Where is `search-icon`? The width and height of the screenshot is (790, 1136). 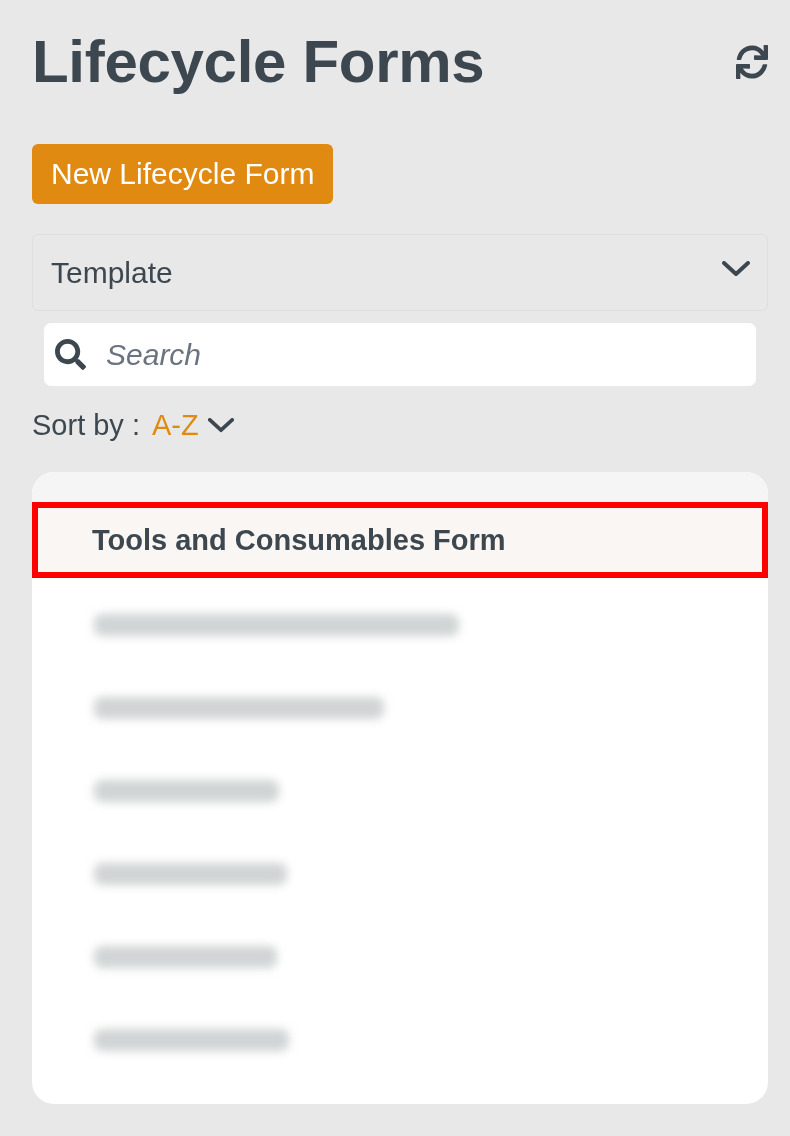
search-icon is located at coordinates (70, 354).